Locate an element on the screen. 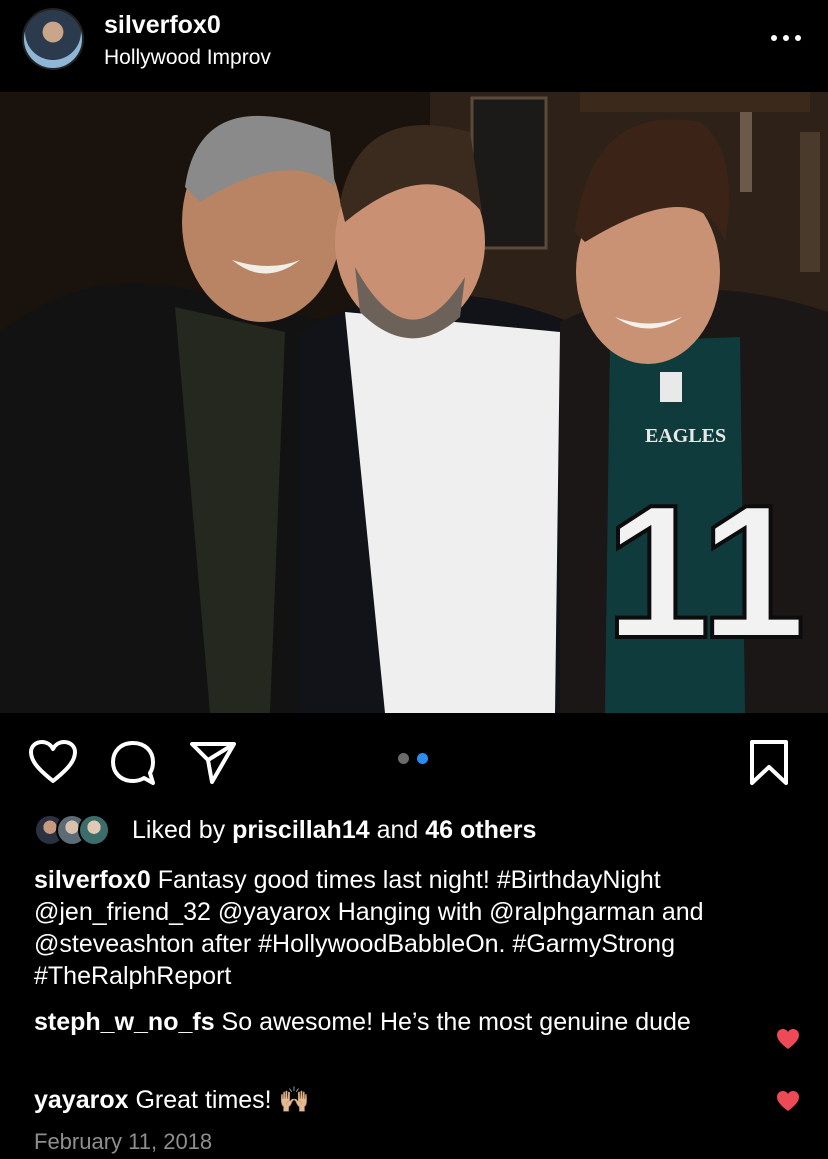  comment-user: steph_w_no_fs is located at coordinates (124, 1022).